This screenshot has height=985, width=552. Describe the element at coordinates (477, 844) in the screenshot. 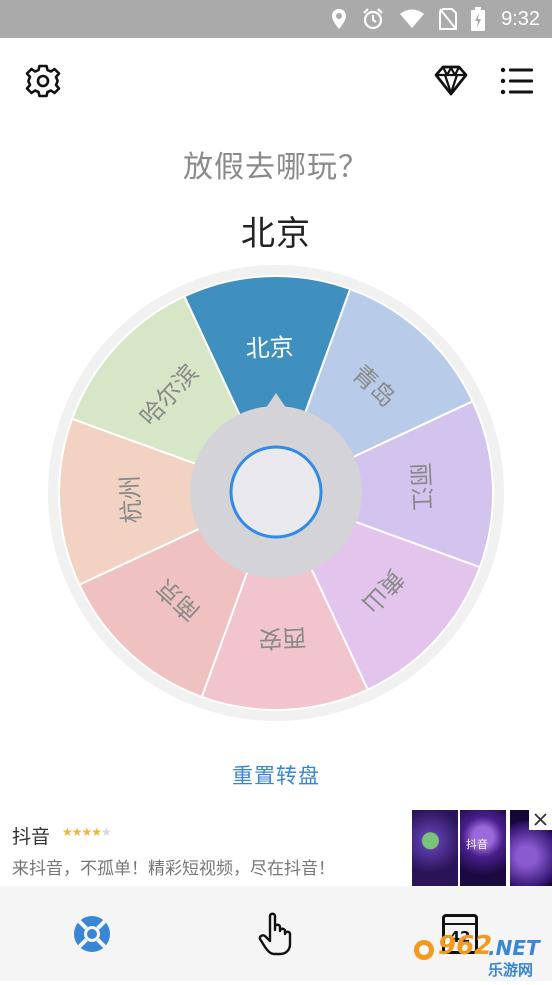

I see `ad-thumbnail-caption: 抖音` at that location.